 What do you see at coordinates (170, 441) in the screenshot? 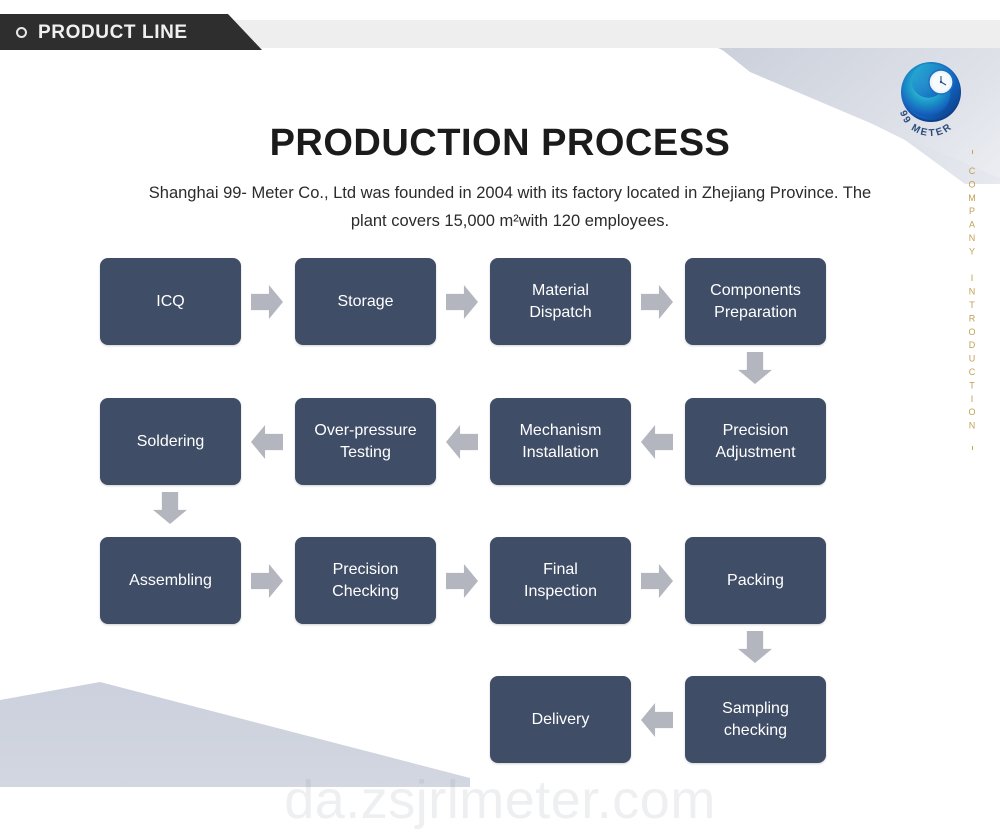
I see `flow-box-soldering: Soldering` at bounding box center [170, 441].